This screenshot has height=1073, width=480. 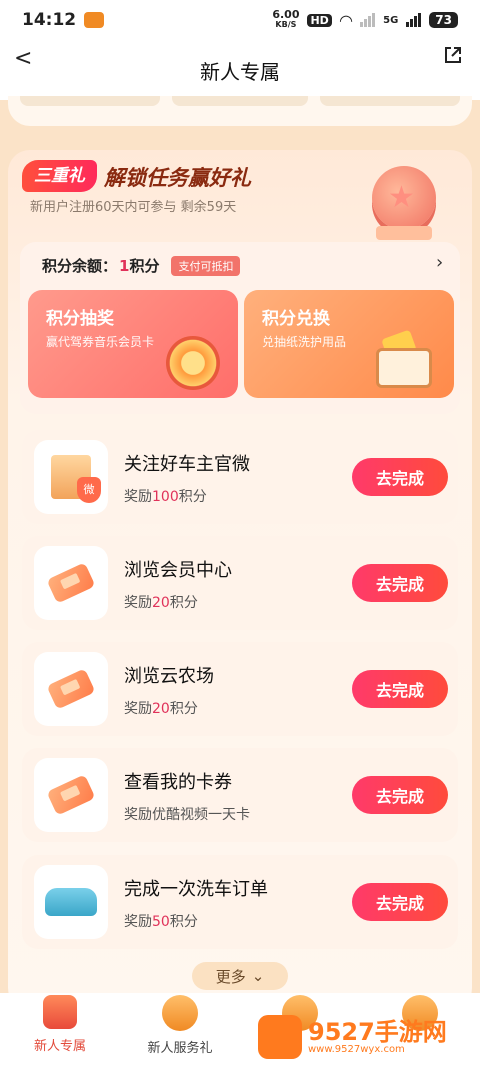 What do you see at coordinates (319, 20) in the screenshot?
I see `hd-badge: HD` at bounding box center [319, 20].